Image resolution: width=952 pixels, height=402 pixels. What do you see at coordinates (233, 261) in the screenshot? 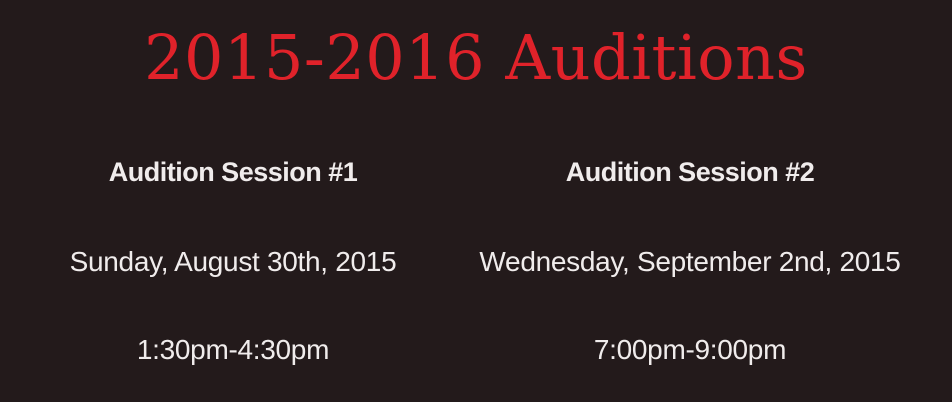
I see `session-date: Sunday, August 30th, 2015` at bounding box center [233, 261].